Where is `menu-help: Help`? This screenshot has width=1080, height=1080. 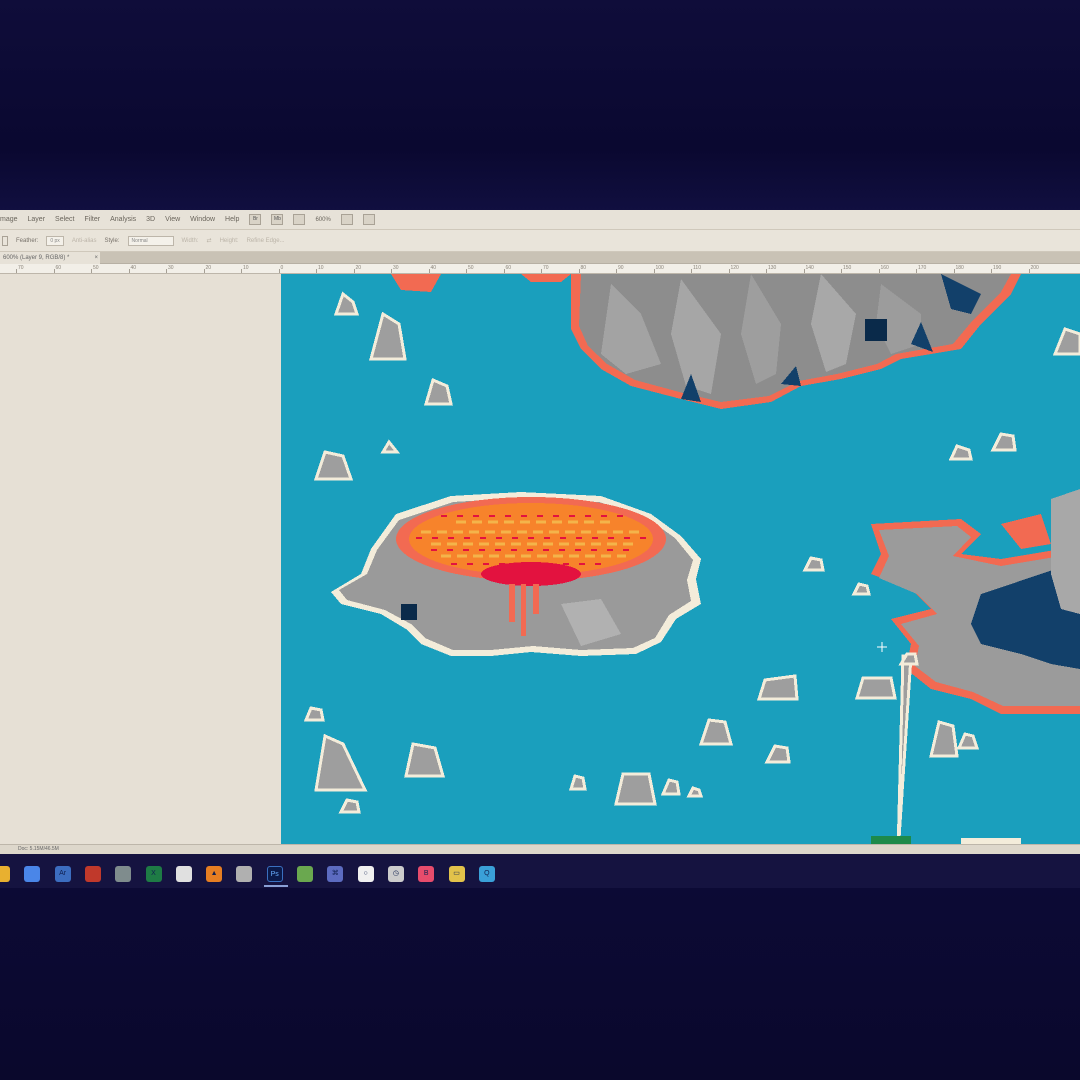
menu-help: Help is located at coordinates (232, 219).